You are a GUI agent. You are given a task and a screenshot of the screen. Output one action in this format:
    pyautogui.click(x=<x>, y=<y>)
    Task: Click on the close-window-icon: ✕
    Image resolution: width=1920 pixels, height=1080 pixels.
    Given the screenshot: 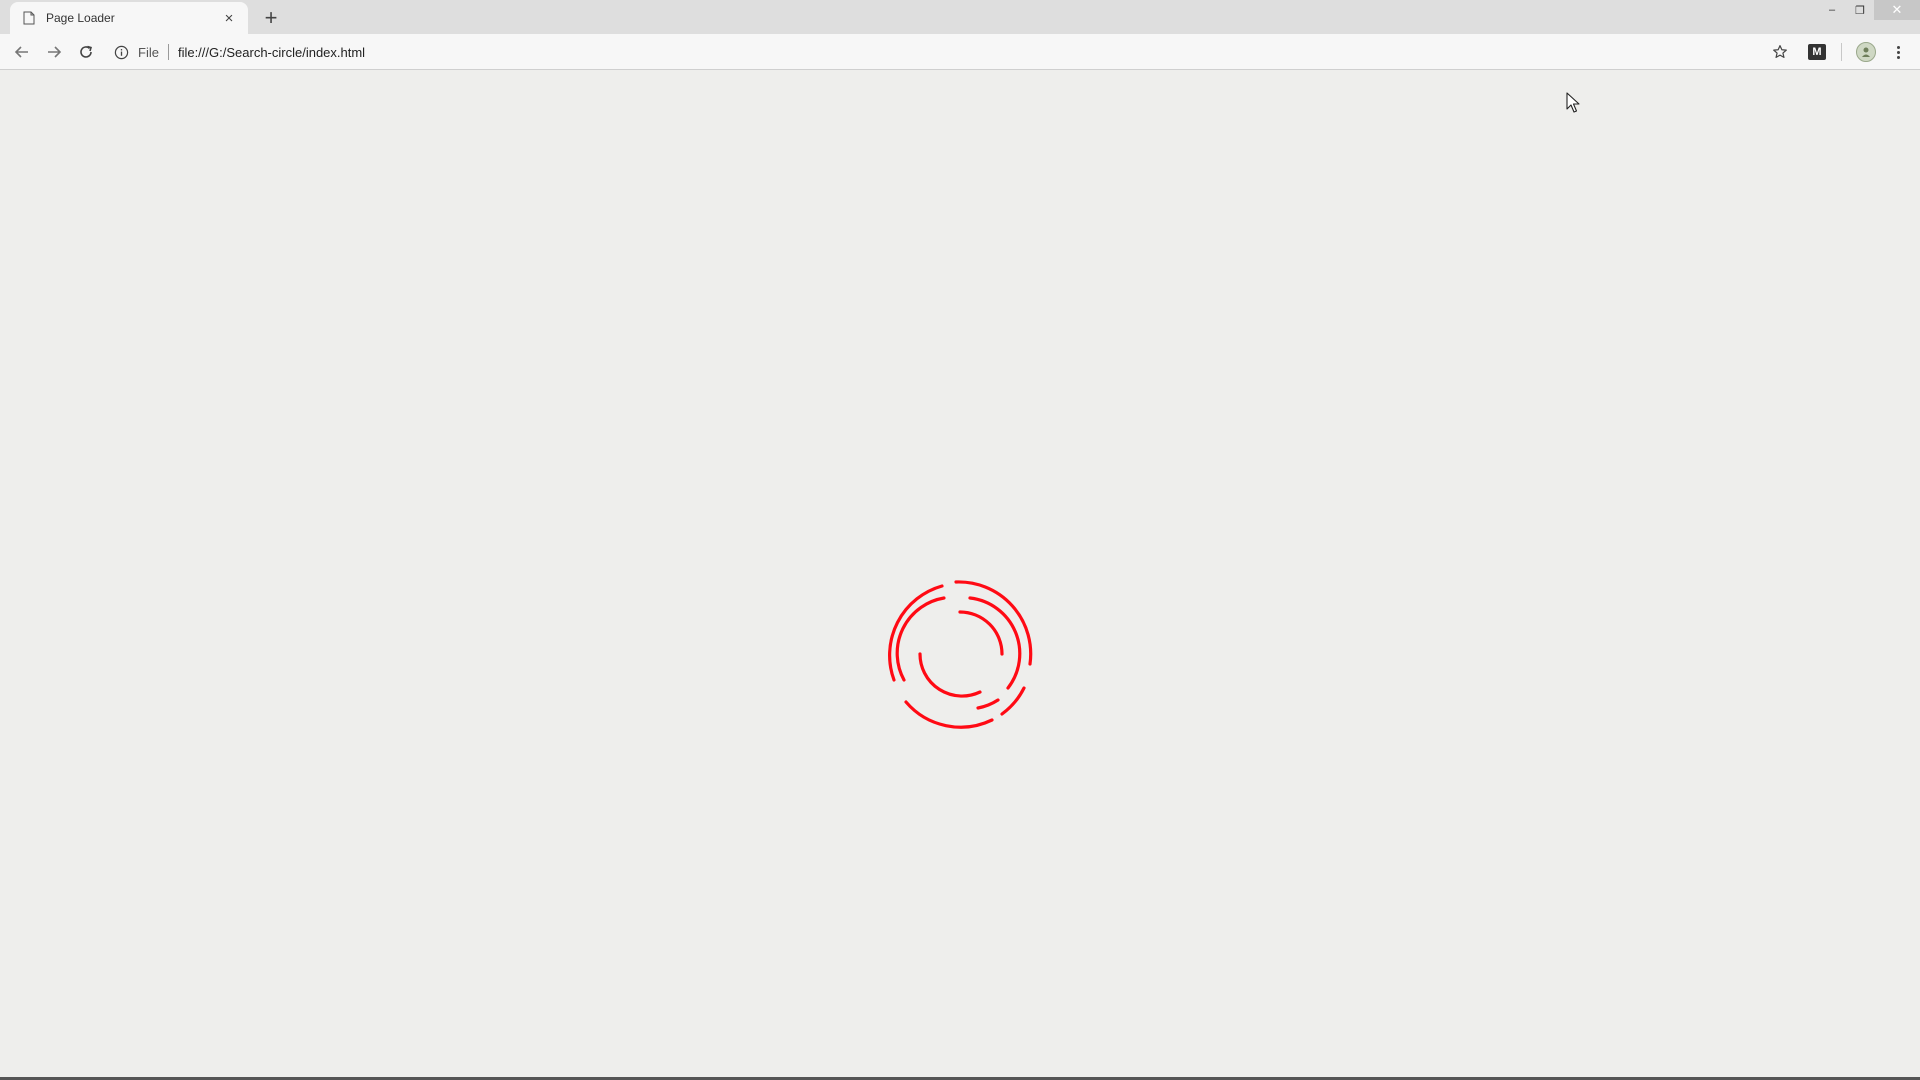 What is the action you would take?
    pyautogui.click(x=1897, y=10)
    